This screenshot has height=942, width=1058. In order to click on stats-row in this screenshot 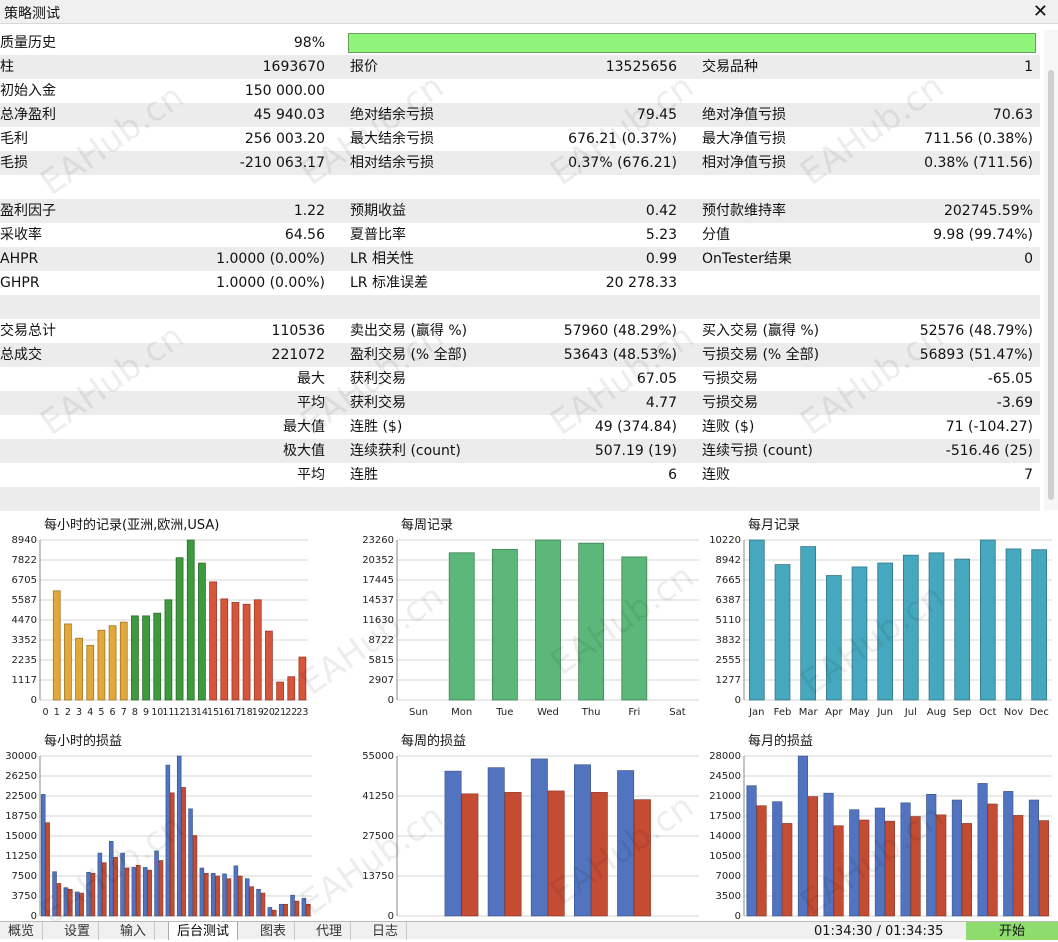, I will do `click(520, 187)`.